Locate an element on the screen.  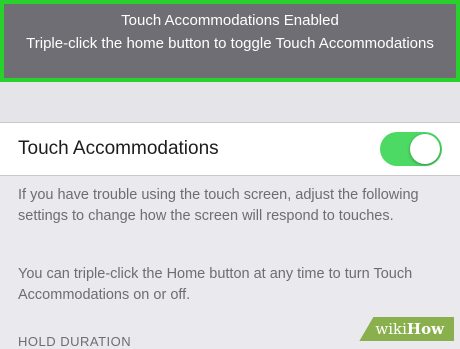
wikihow-watermark: wikiHow is located at coordinates (406, 329).